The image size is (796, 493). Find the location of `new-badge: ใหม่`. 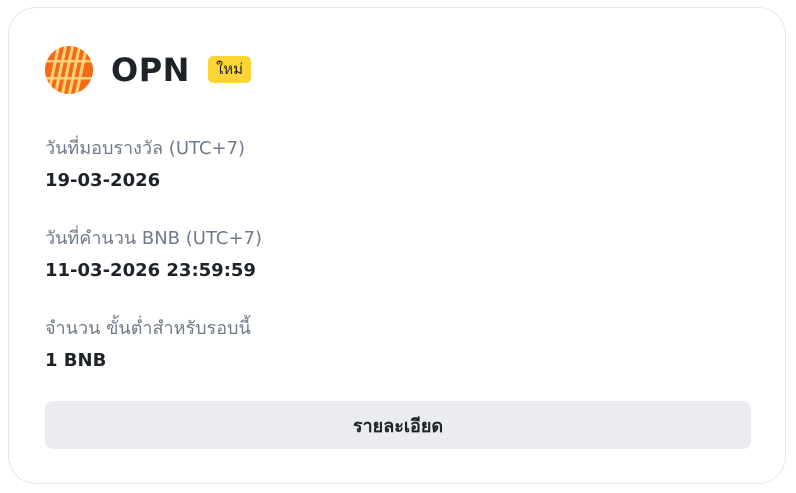

new-badge: ใหม่ is located at coordinates (229, 69).